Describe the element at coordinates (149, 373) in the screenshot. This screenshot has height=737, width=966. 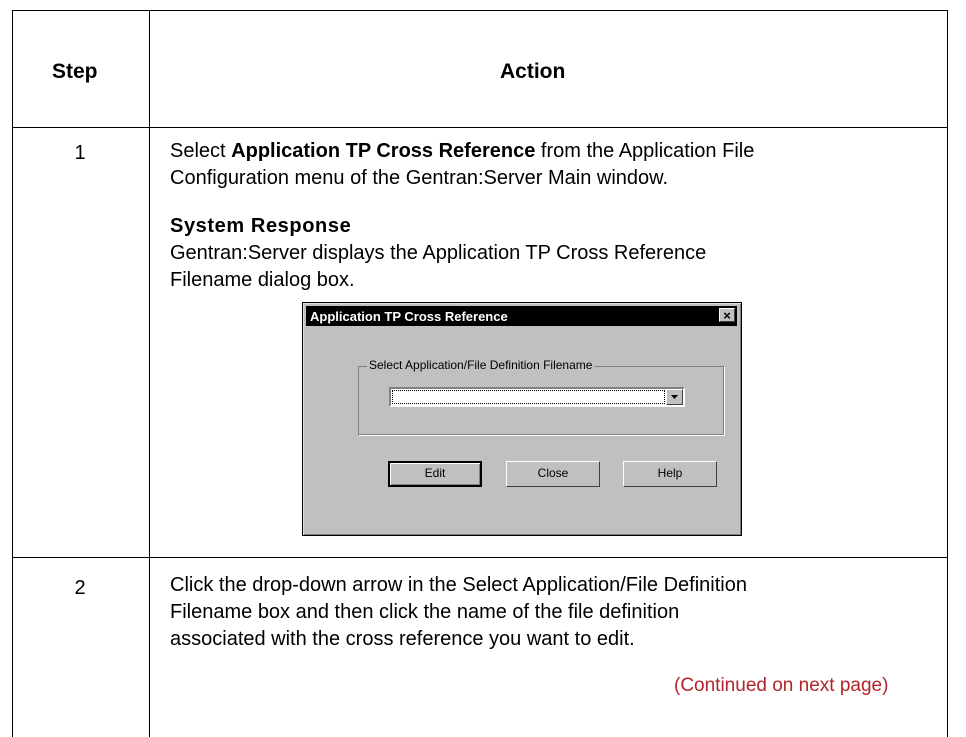
I see `column-divider` at that location.